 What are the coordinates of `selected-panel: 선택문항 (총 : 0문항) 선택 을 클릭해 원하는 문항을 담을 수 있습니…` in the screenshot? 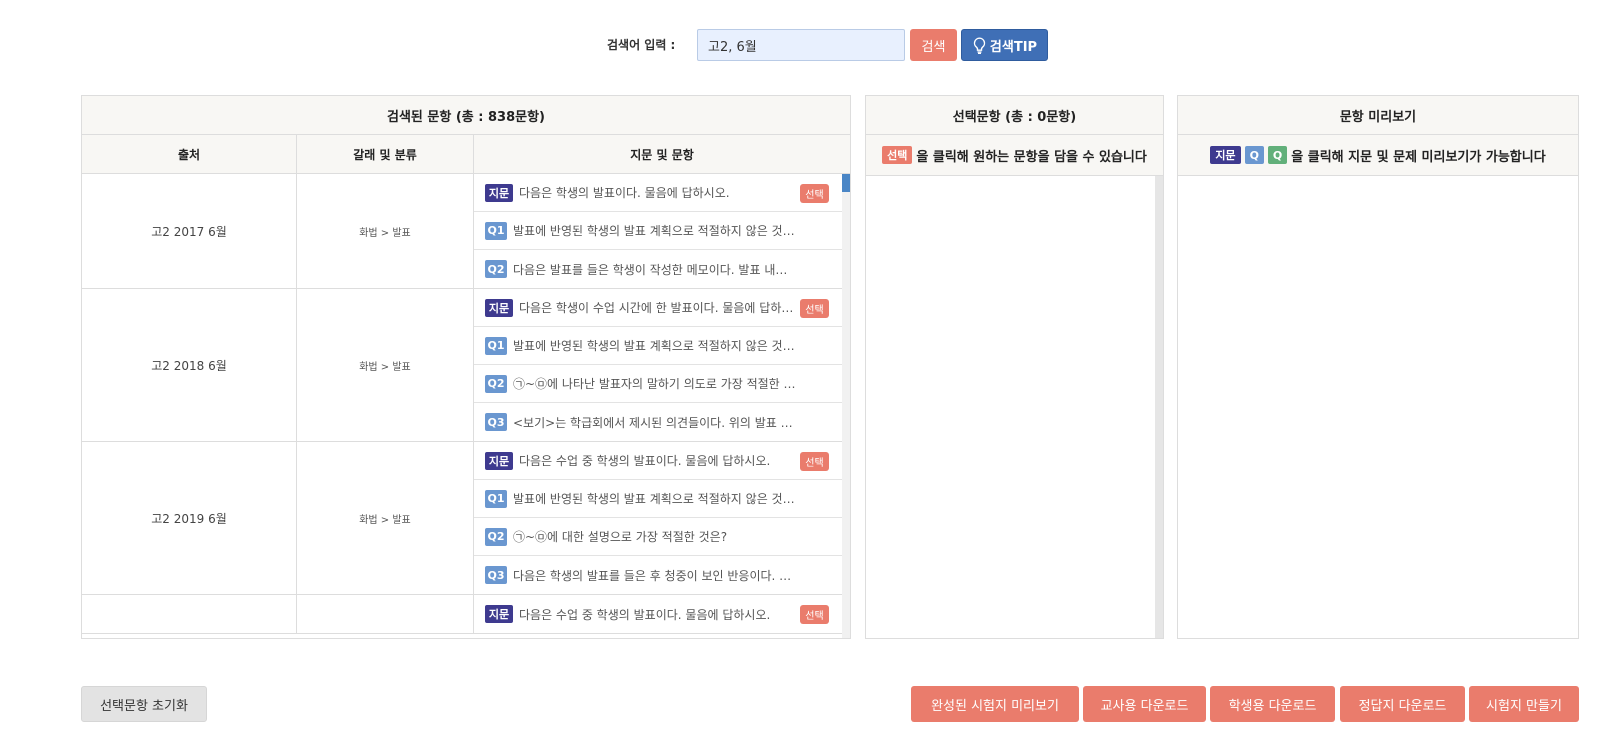 It's located at (1014, 367).